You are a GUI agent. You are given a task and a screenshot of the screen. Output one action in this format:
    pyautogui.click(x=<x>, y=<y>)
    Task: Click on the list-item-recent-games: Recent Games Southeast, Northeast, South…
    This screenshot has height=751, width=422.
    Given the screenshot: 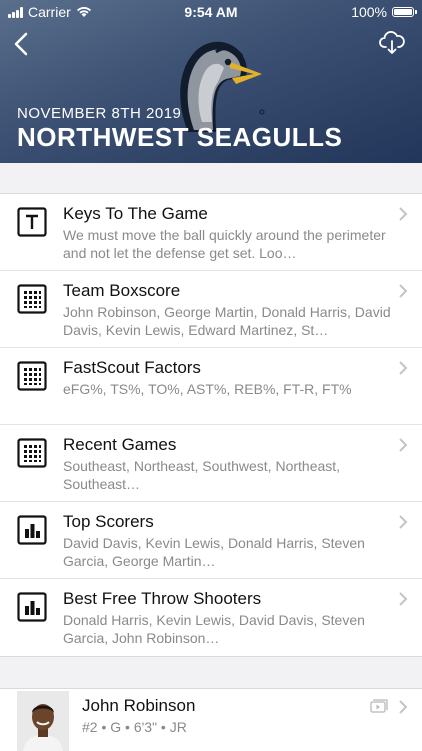 What is the action you would take?
    pyautogui.click(x=211, y=463)
    